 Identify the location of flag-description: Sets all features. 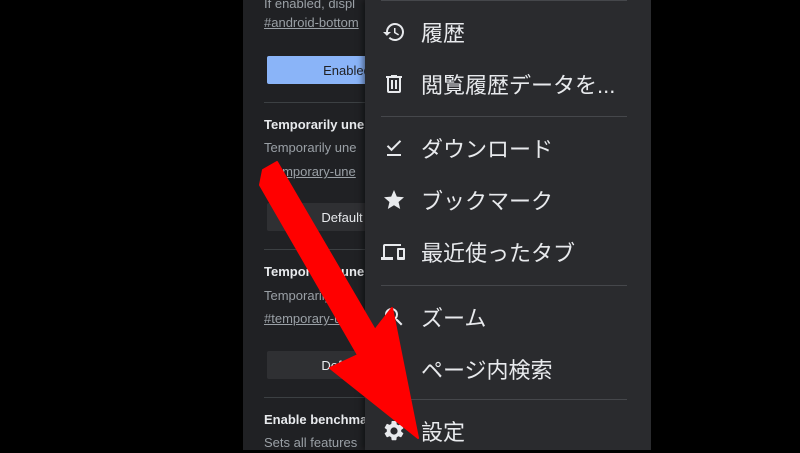
(311, 442).